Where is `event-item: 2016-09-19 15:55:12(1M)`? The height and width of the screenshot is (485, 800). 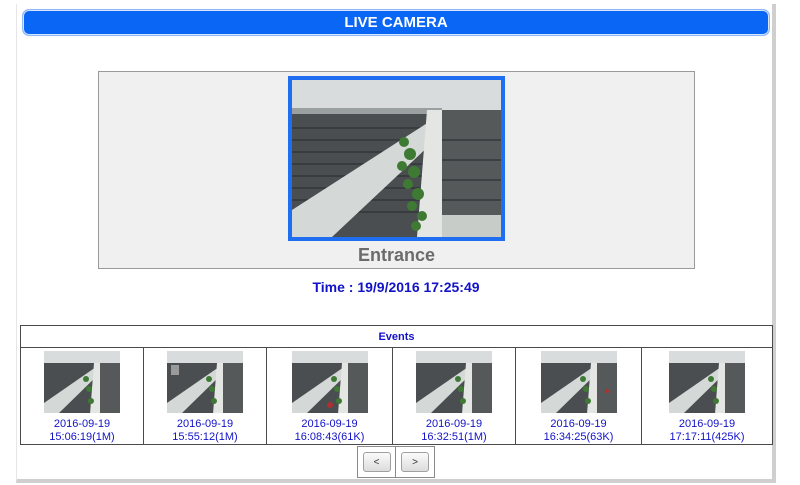
event-item: 2016-09-19 15:55:12(1M) is located at coordinates (205, 396).